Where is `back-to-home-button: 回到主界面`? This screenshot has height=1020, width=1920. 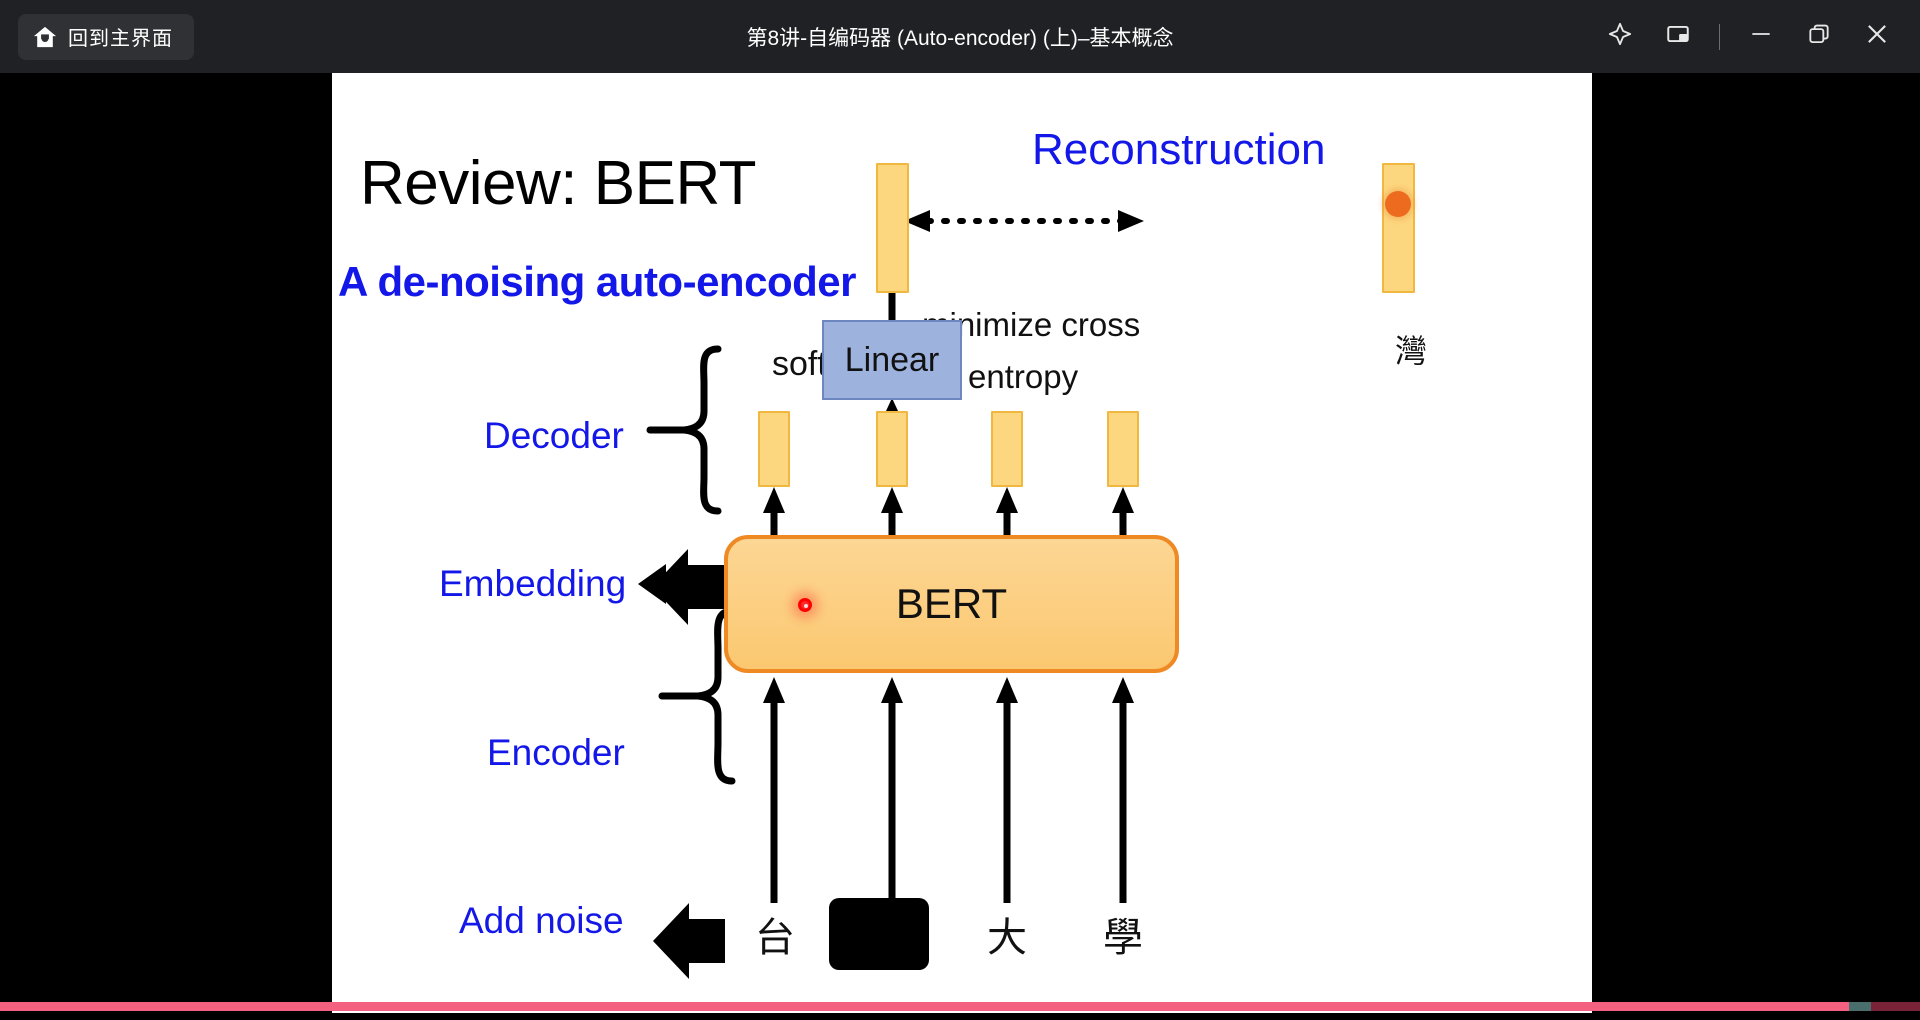
back-to-home-button: 回到主界面 is located at coordinates (106, 36).